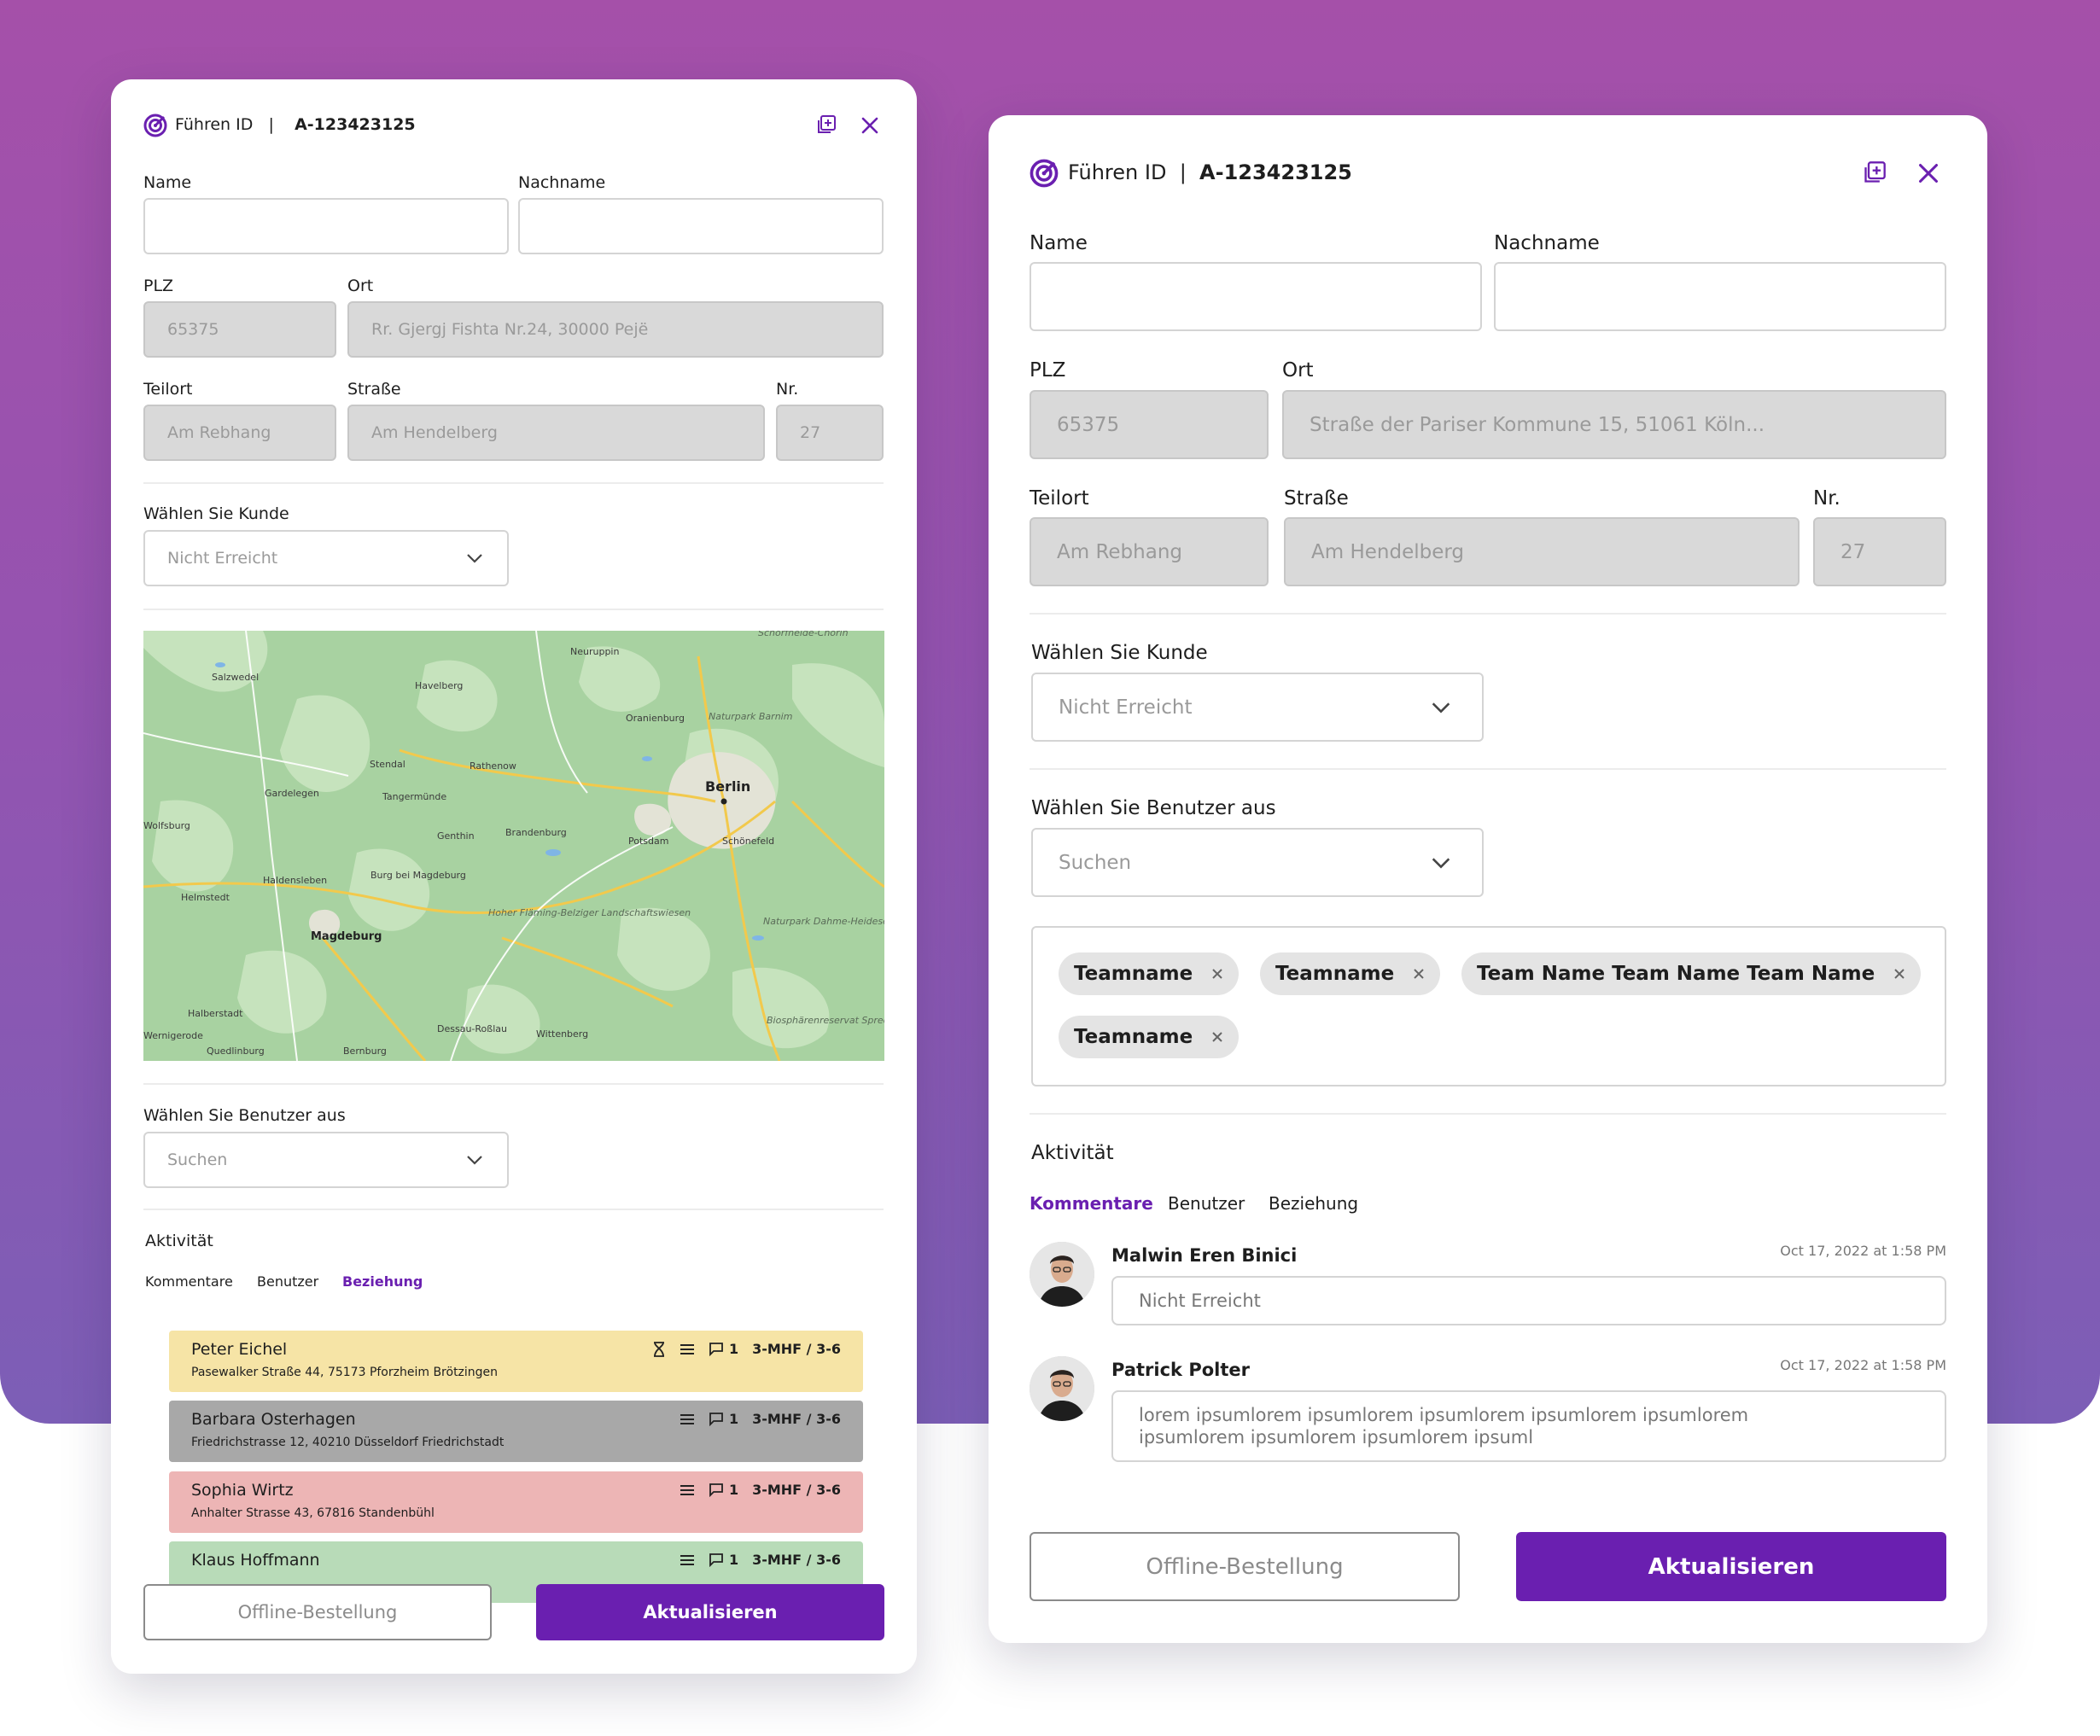  What do you see at coordinates (1692, 974) in the screenshot?
I see `team-chip: Team Name Team Name Team Name` at bounding box center [1692, 974].